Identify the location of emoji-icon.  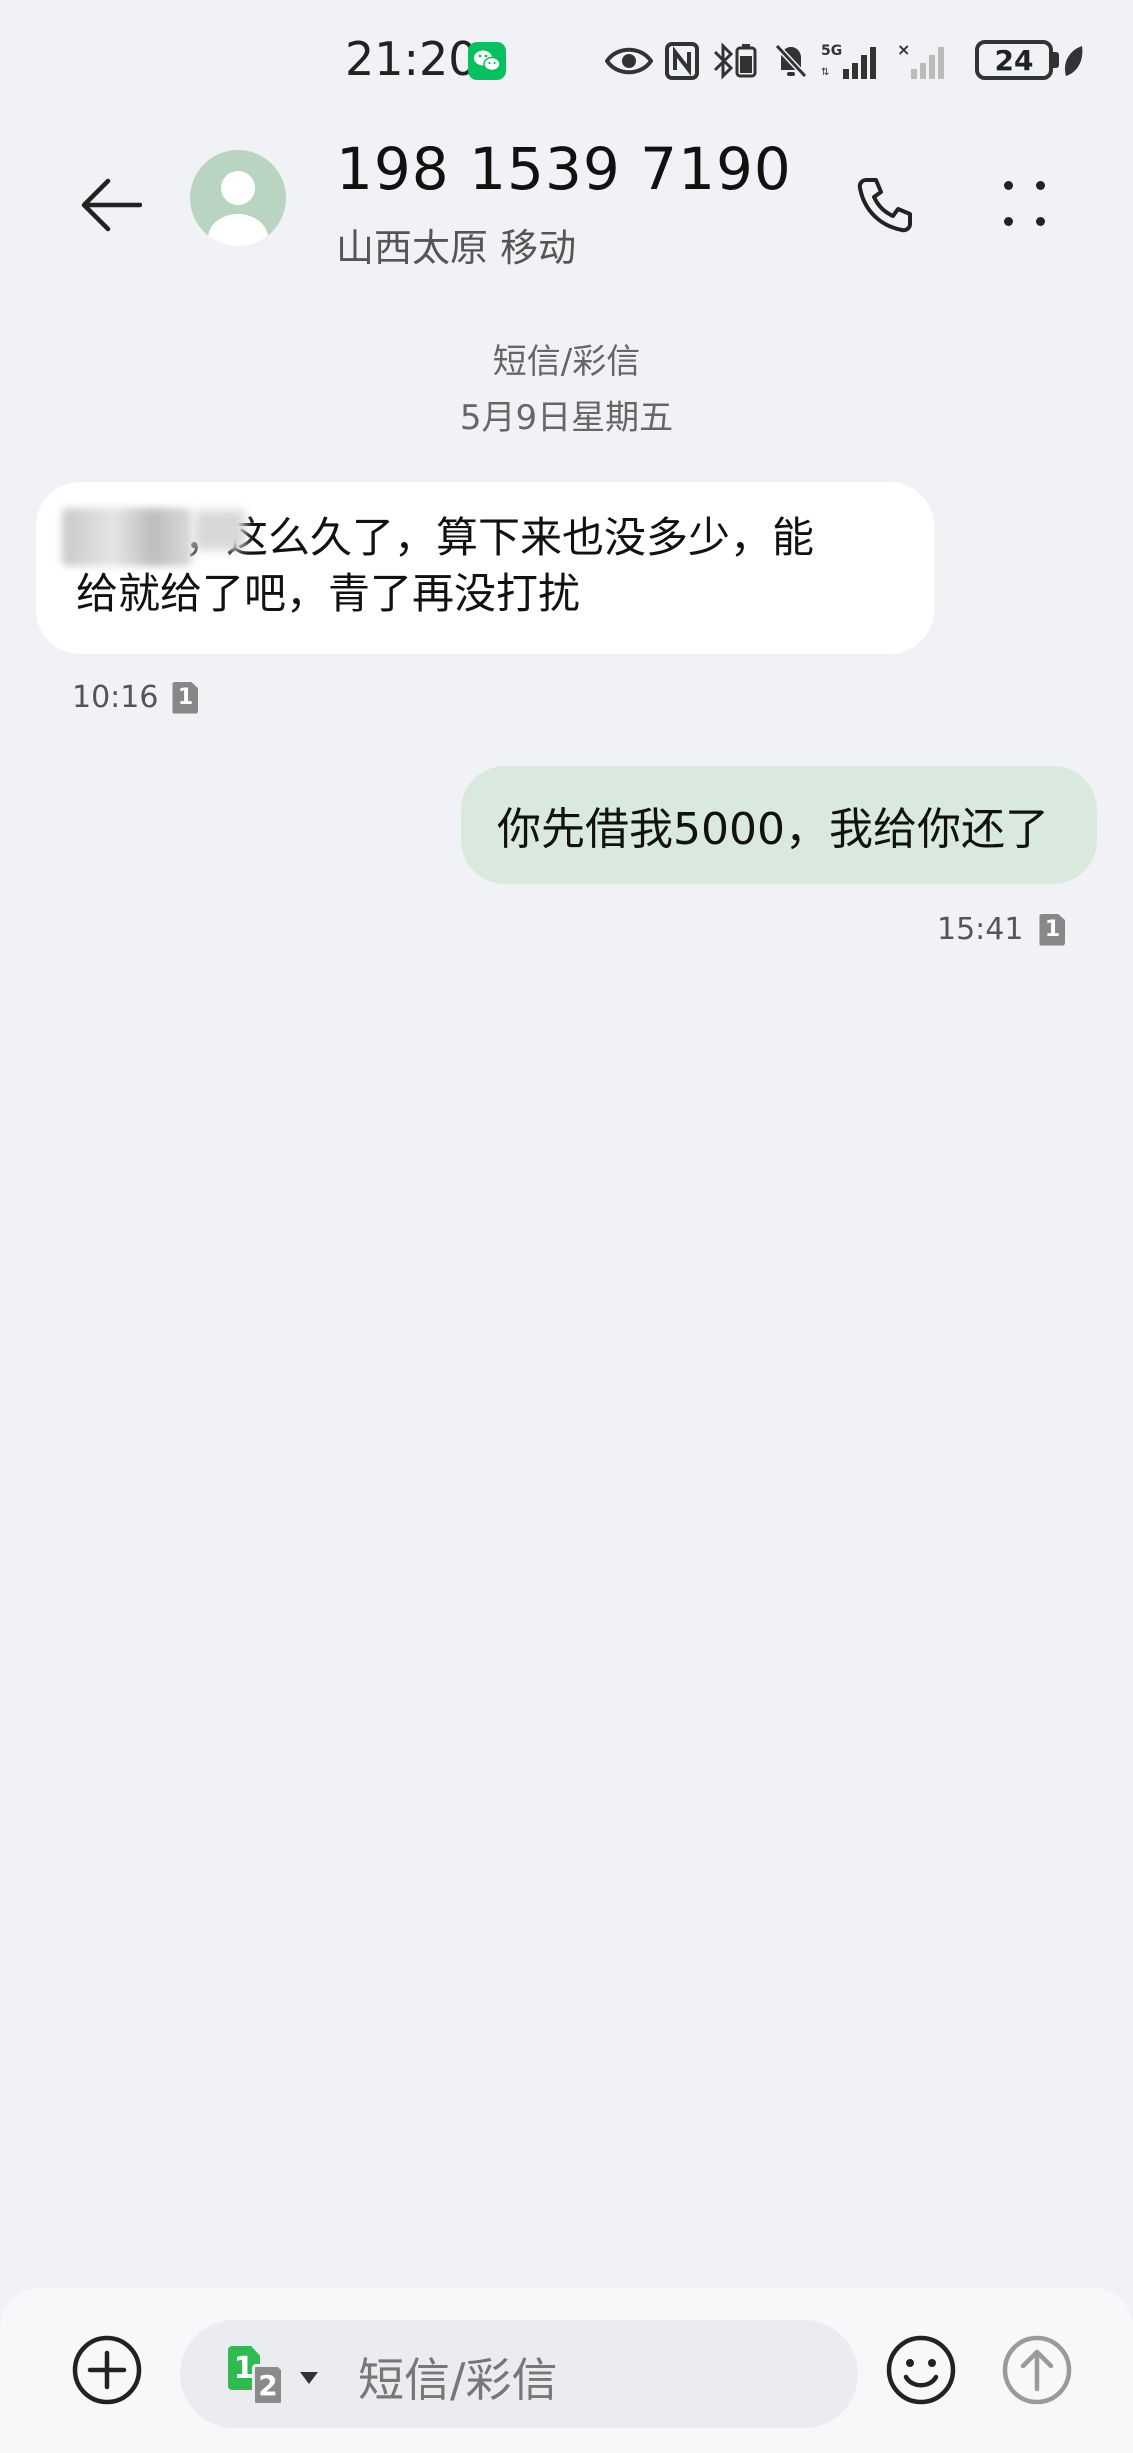
(921, 2370).